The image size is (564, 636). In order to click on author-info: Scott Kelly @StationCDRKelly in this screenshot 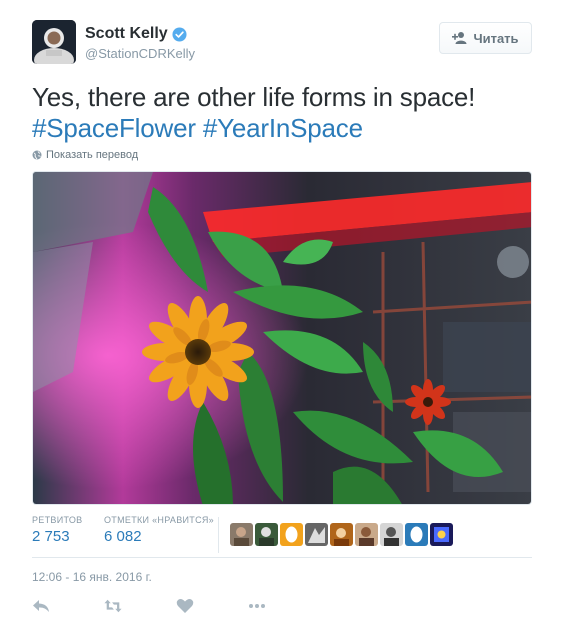, I will do `click(140, 43)`.